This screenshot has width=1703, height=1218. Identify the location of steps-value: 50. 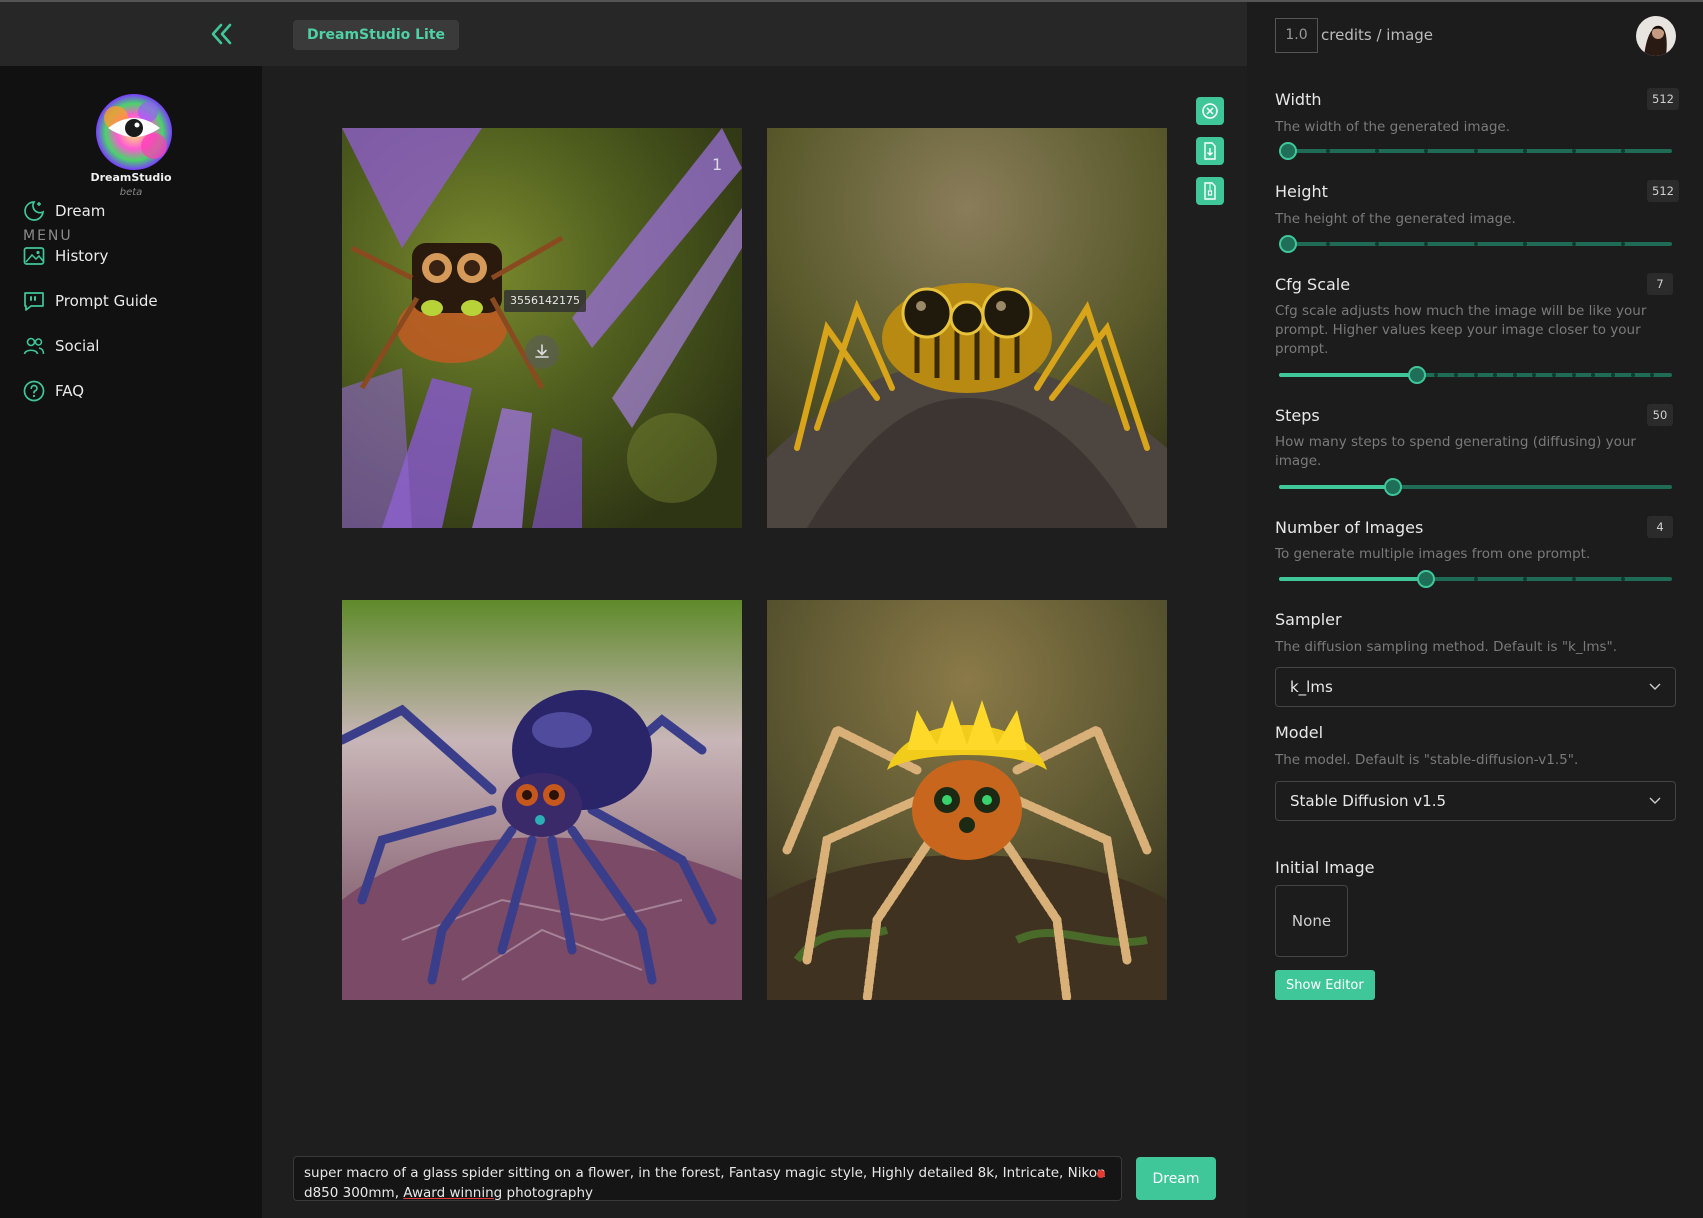
(1660, 415).